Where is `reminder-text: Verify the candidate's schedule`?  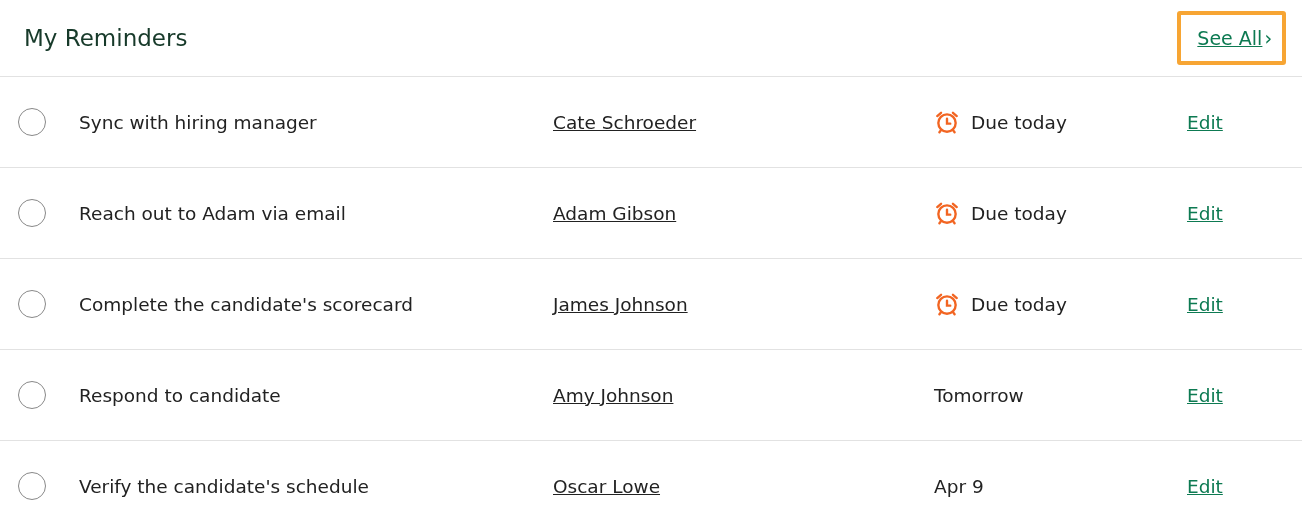
reminder-text: Verify the candidate's schedule is located at coordinates (224, 486).